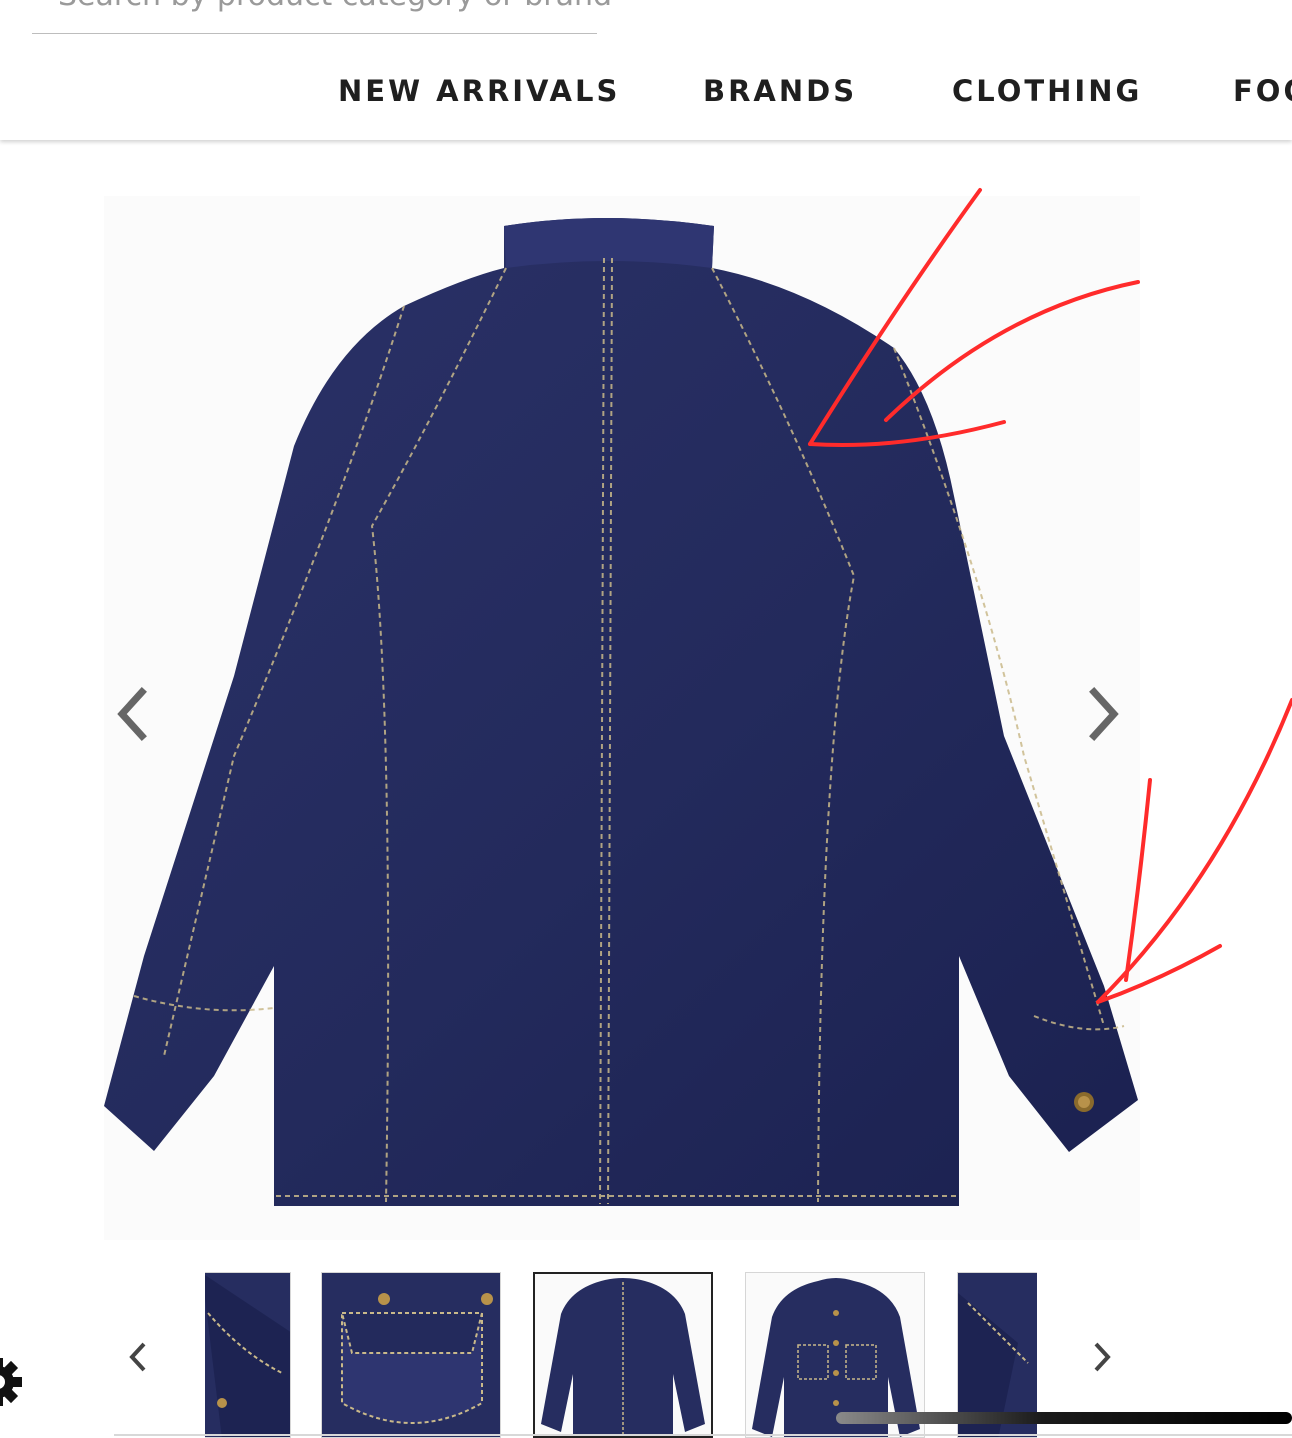  Describe the element at coordinates (479, 94) in the screenshot. I see `nav-new-arrivals: NEW ARRIVALS` at that location.